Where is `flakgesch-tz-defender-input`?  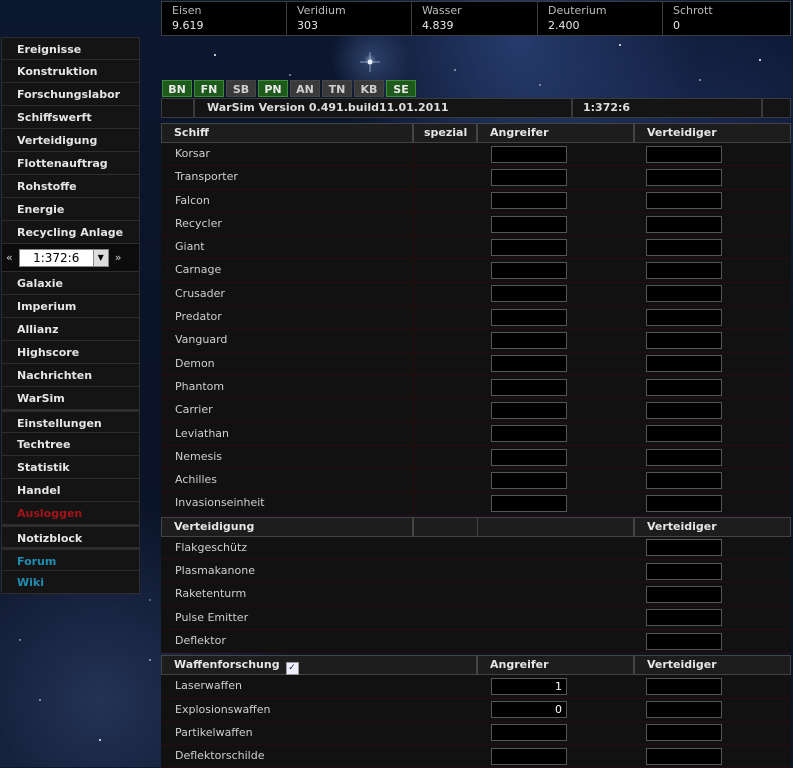 flakgesch-tz-defender-input is located at coordinates (684, 548).